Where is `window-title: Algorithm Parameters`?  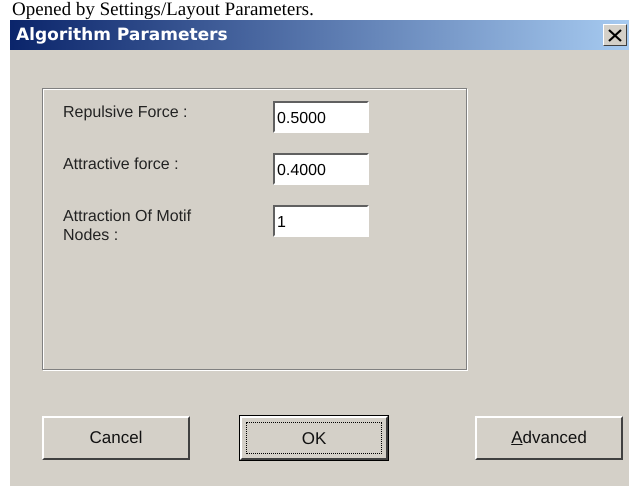
window-title: Algorithm Parameters is located at coordinates (122, 35).